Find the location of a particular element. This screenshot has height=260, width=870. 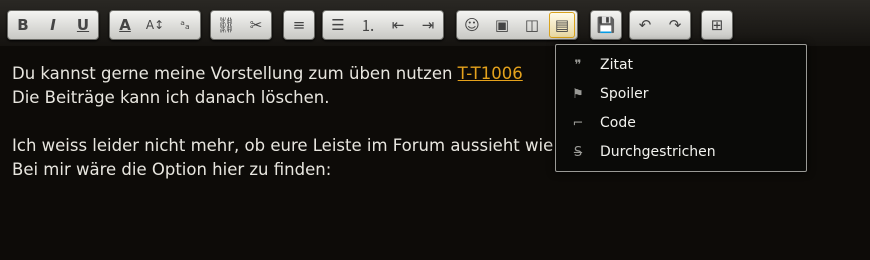

font-size-button: A↕ is located at coordinates (155, 25).